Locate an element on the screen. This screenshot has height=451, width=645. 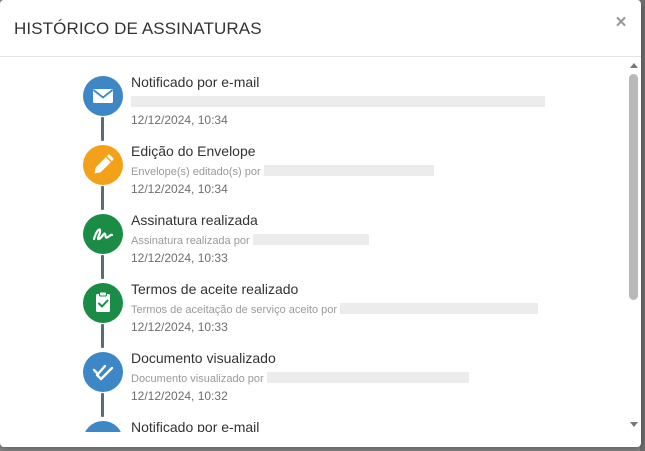
event-description: Documento visualizado por is located at coordinates (300, 378).